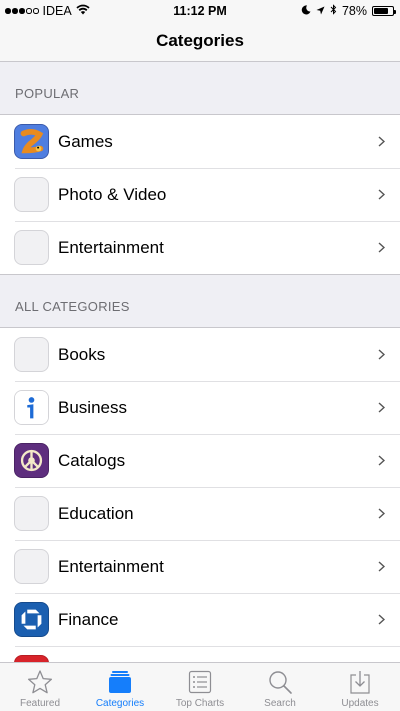  Describe the element at coordinates (360, 703) in the screenshot. I see `tab-label: Updates` at that location.